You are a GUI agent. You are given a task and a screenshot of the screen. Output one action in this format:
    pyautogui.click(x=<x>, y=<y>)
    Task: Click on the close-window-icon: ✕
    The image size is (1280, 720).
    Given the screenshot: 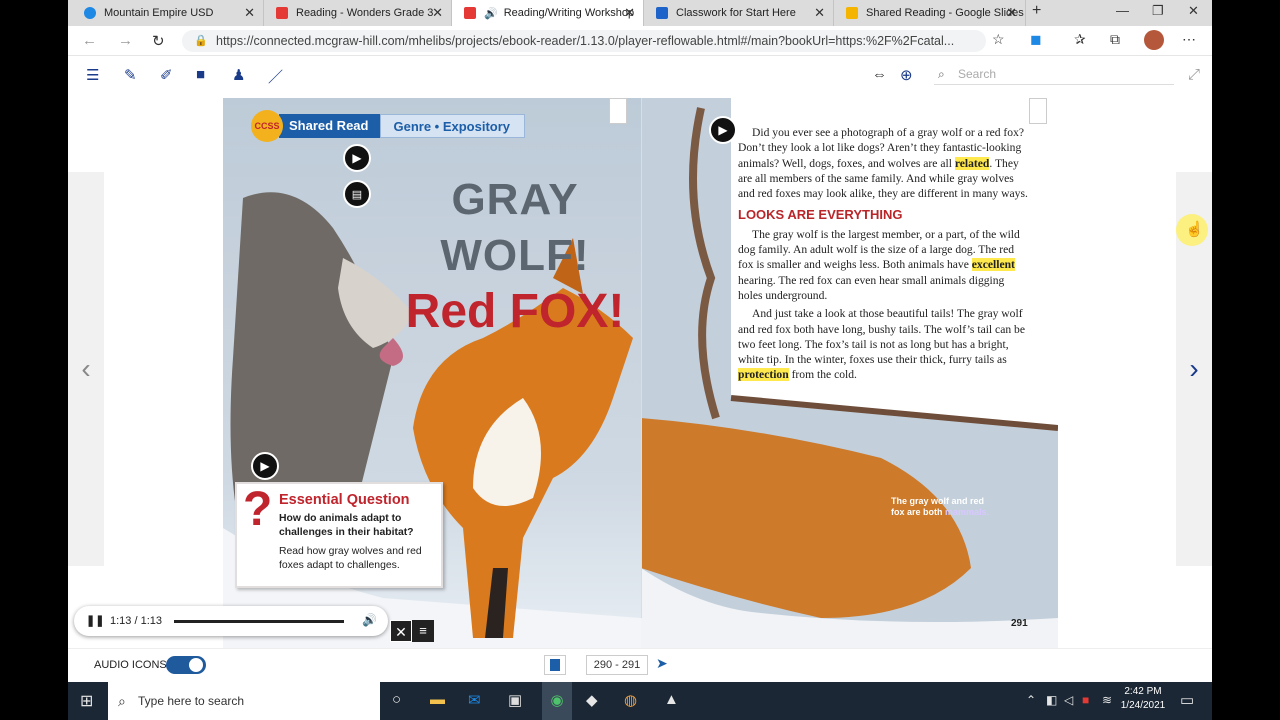 What is the action you would take?
    pyautogui.click(x=1193, y=11)
    